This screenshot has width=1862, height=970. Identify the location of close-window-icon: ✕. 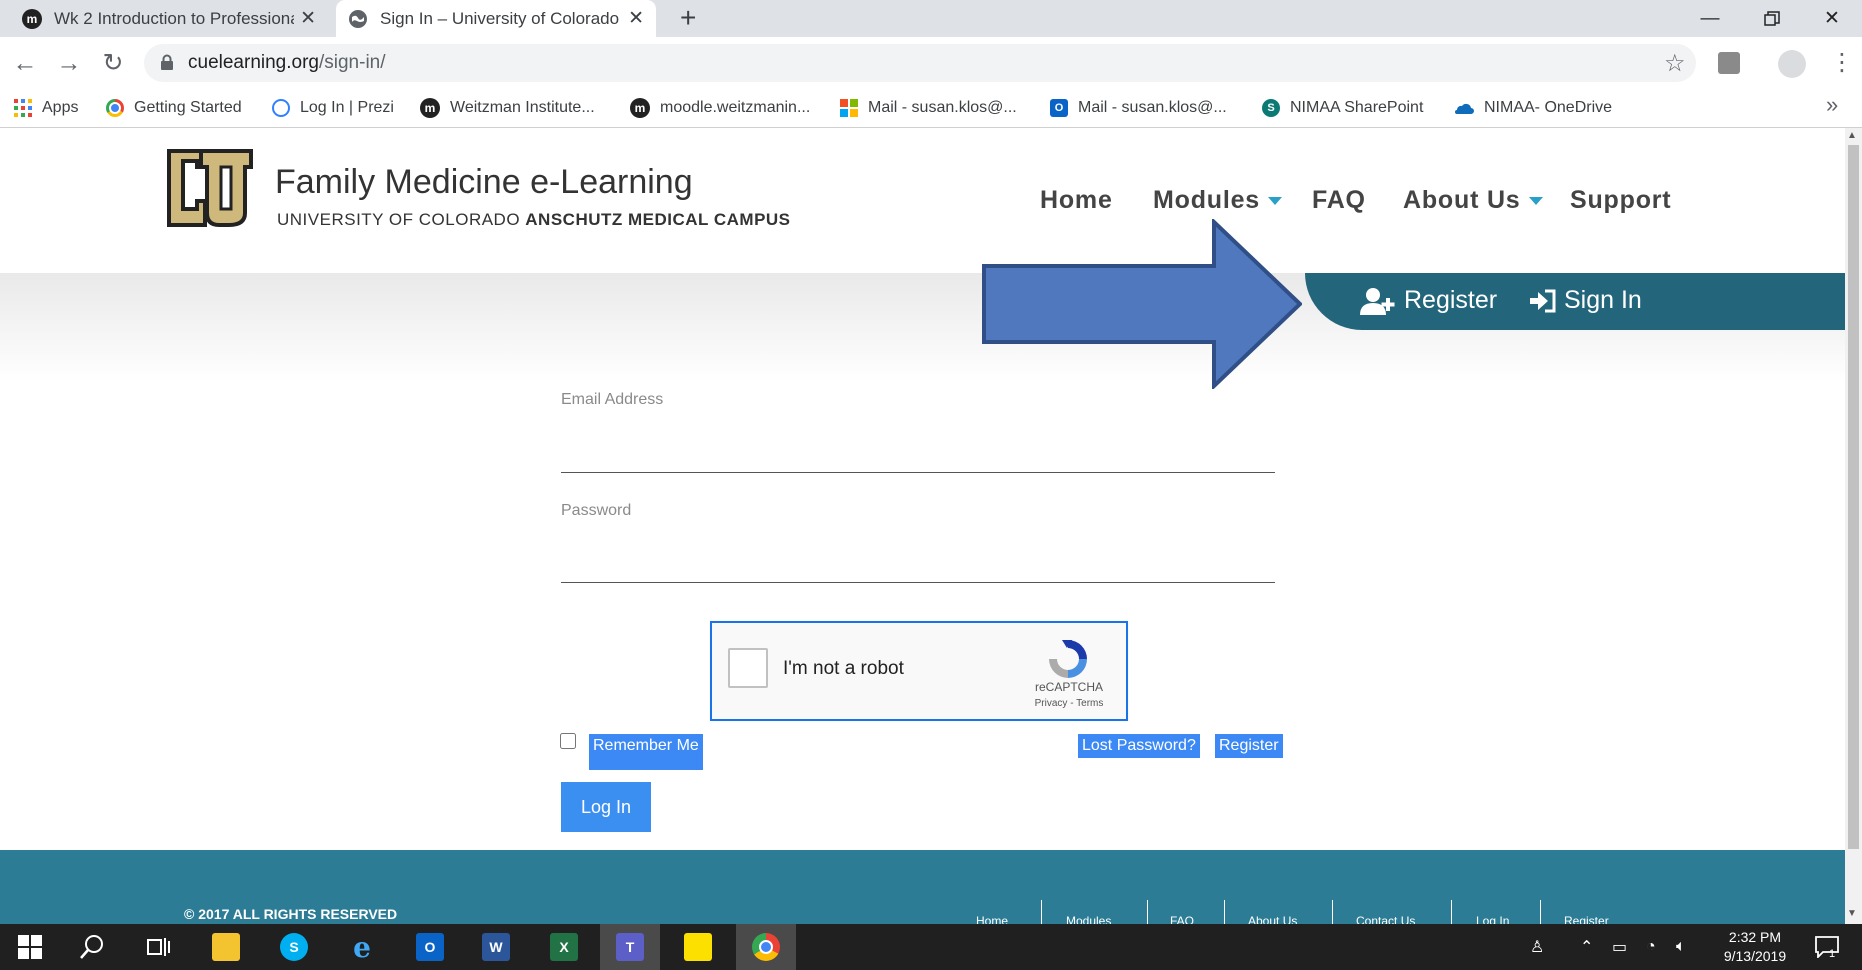
(1831, 18).